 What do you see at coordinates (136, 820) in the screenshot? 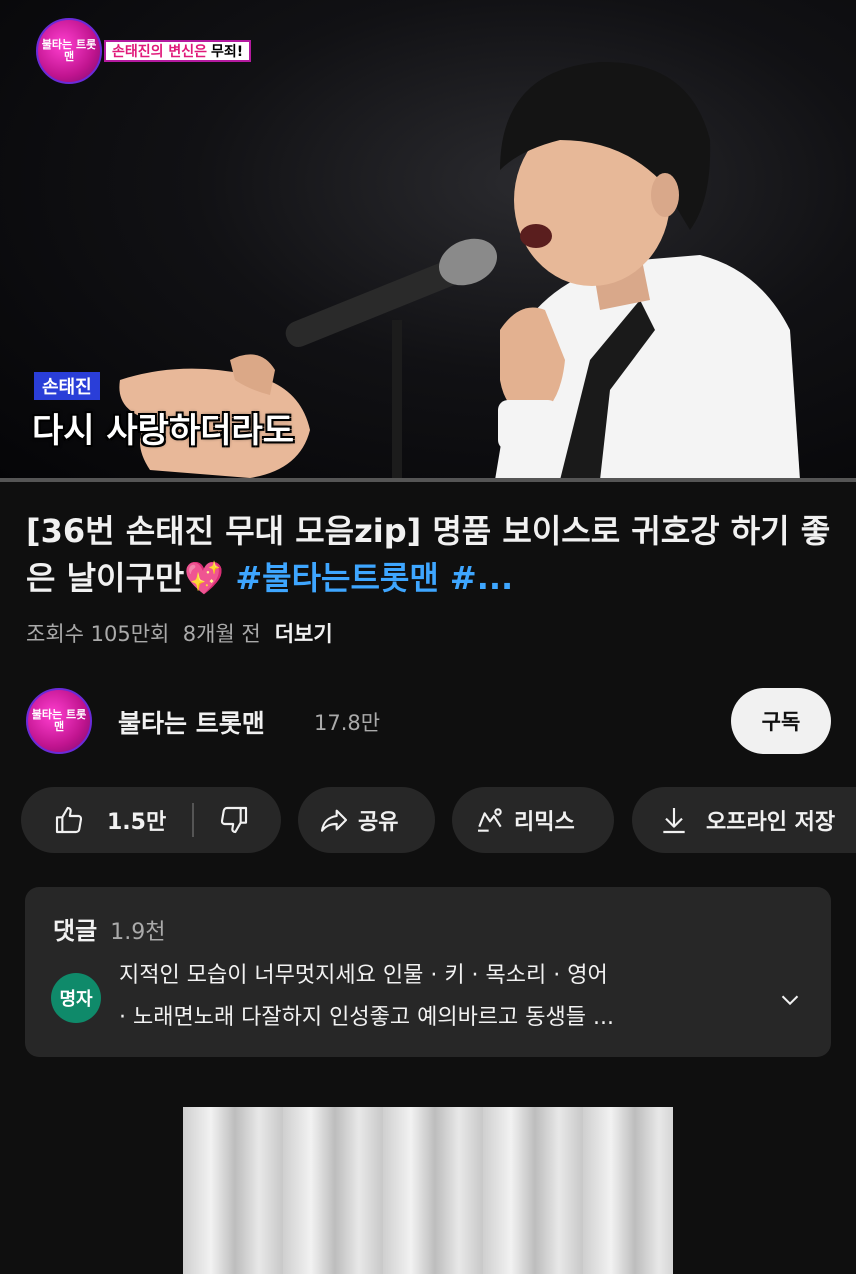
I see `like-count: 1.5만` at bounding box center [136, 820].